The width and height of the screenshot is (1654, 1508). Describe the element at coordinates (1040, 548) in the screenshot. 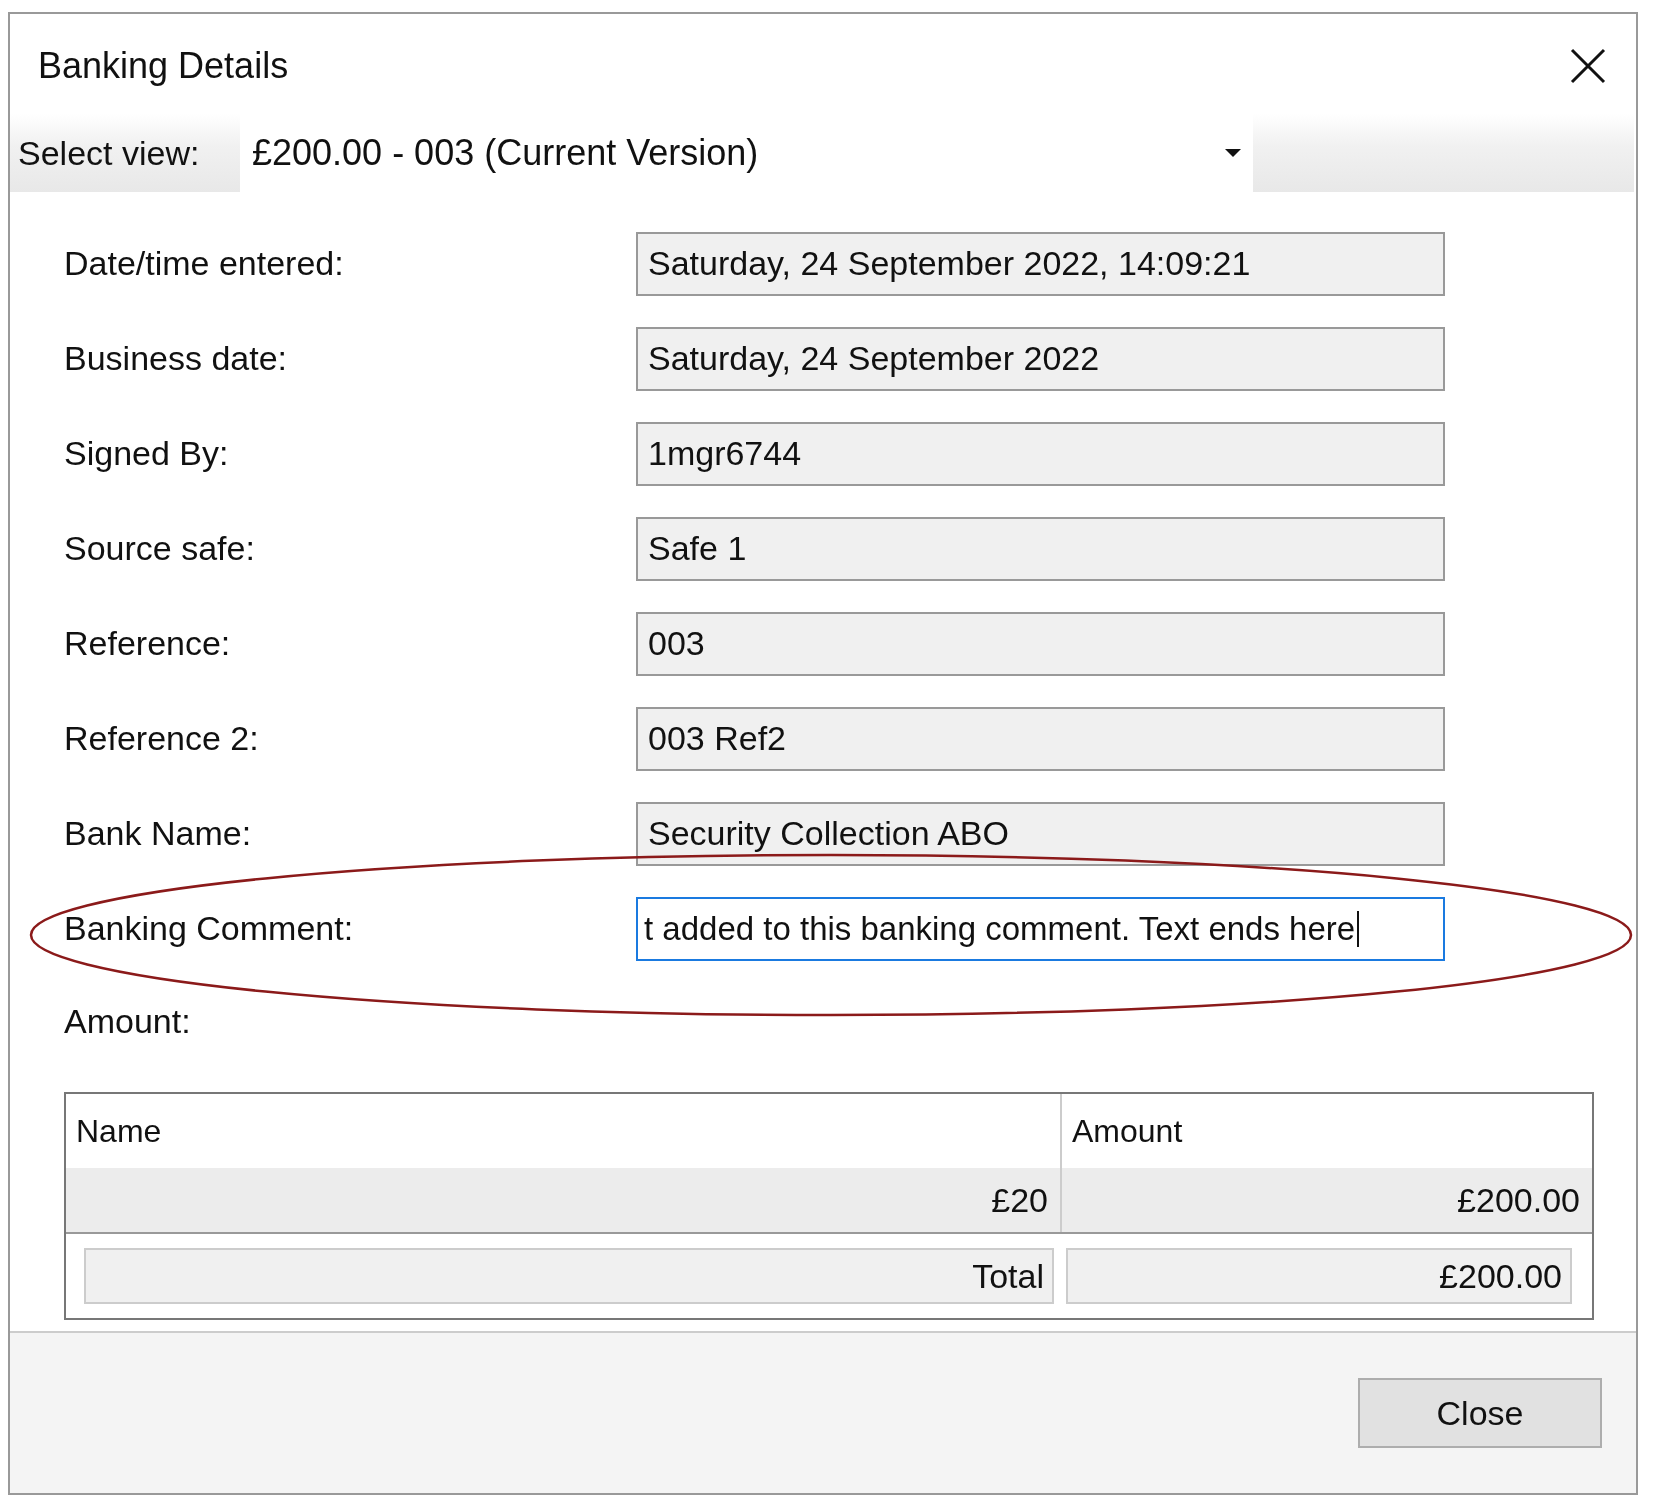

I see `text-field: Safe 1` at that location.